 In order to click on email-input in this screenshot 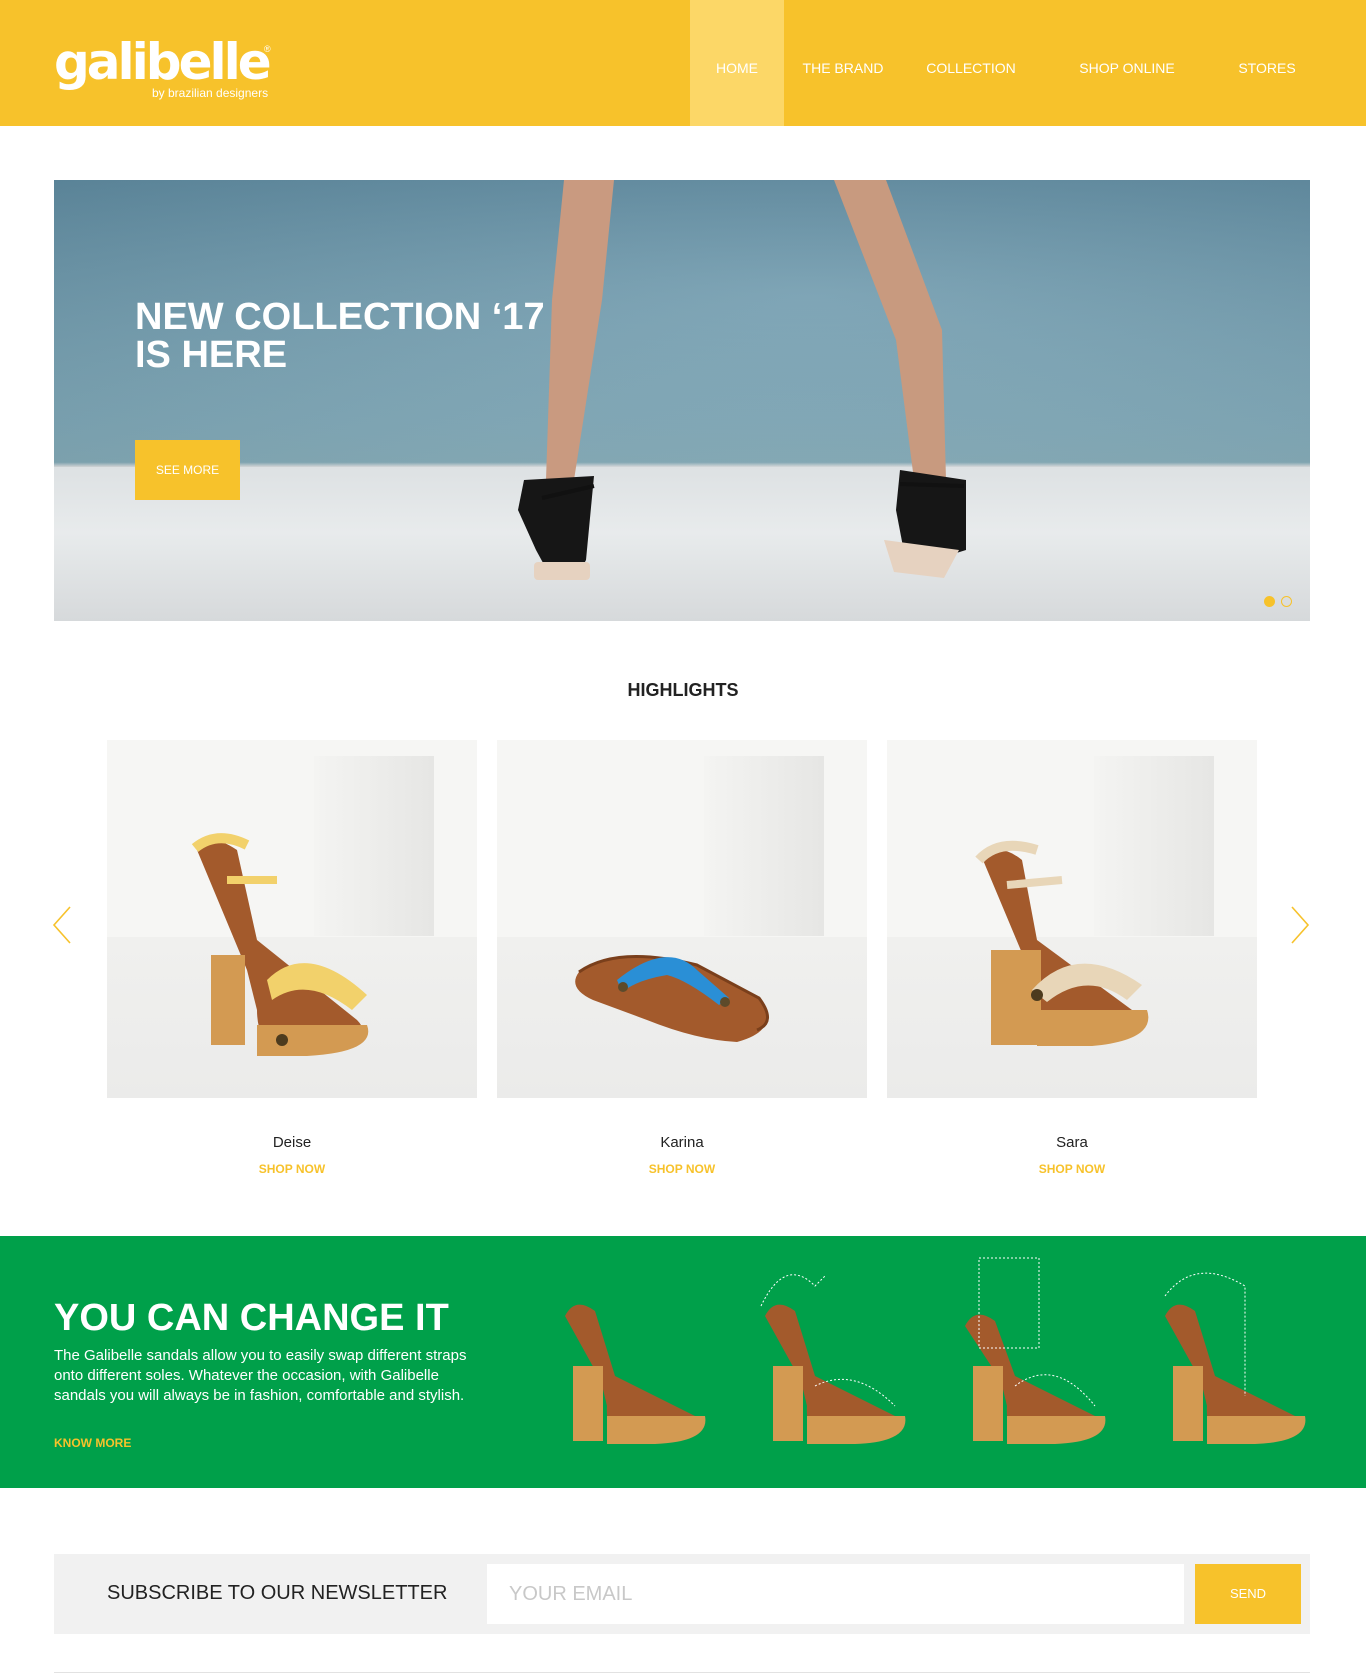, I will do `click(835, 1594)`.